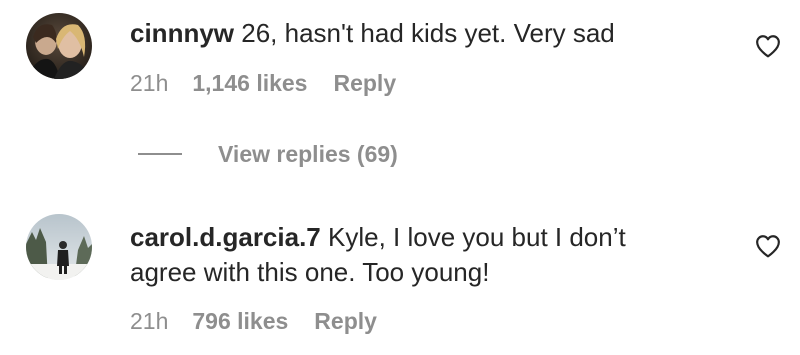 The width and height of the screenshot is (800, 355). What do you see at coordinates (473, 237) in the screenshot?
I see `comment-body: Kyle, I love you but I don’t` at bounding box center [473, 237].